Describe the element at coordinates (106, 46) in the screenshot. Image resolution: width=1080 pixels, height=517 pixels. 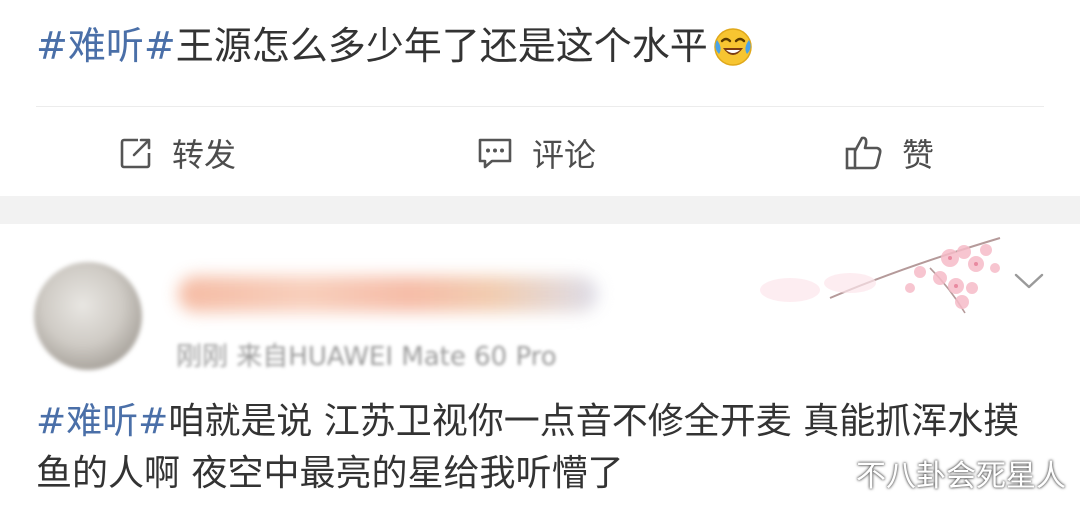
I see `post-hashtag-link: #难听#` at that location.